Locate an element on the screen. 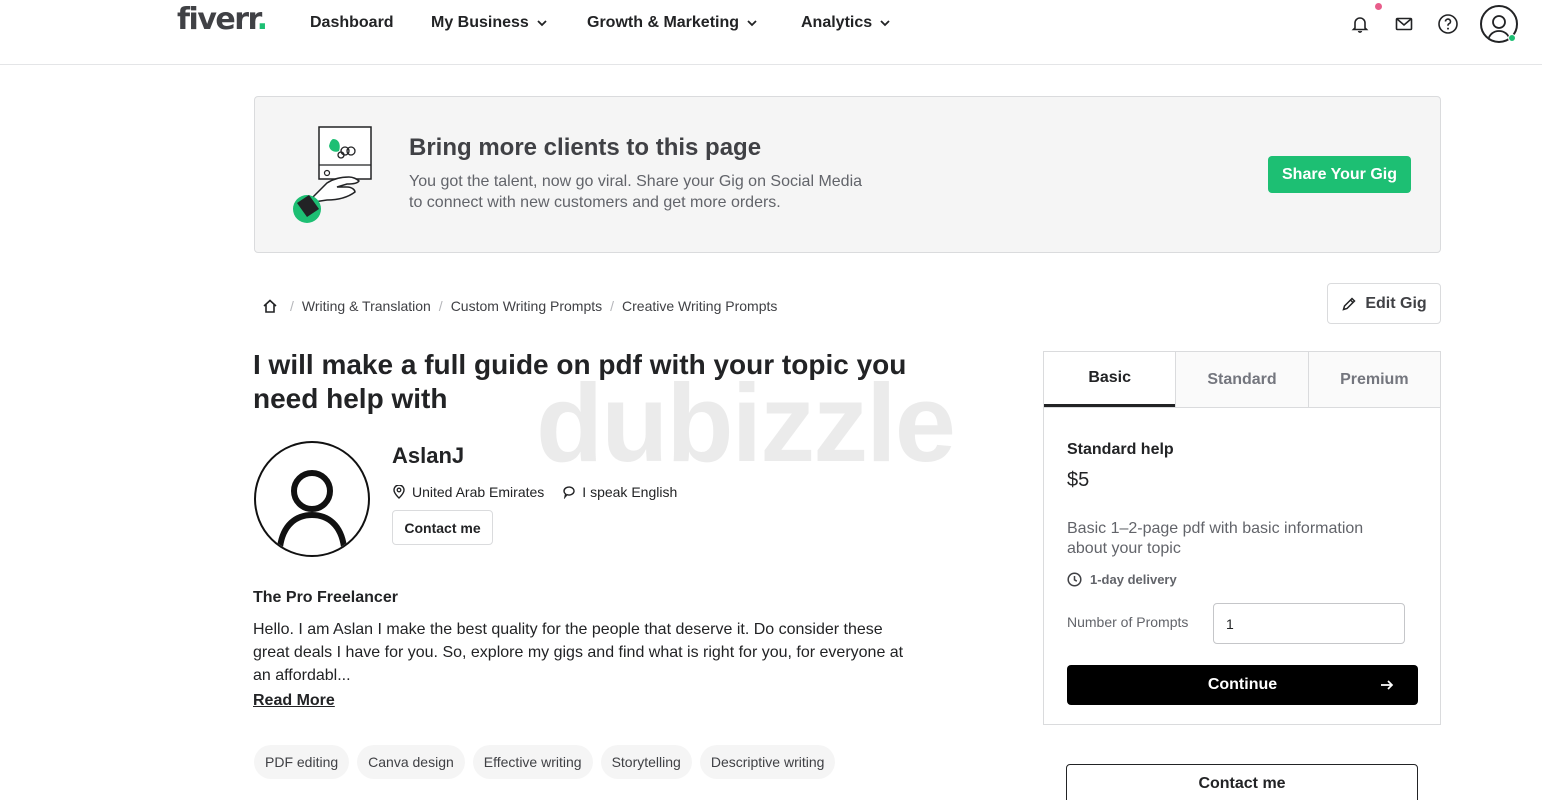 The width and height of the screenshot is (1542, 800). seller-country: United Arab Emirates is located at coordinates (478, 492).